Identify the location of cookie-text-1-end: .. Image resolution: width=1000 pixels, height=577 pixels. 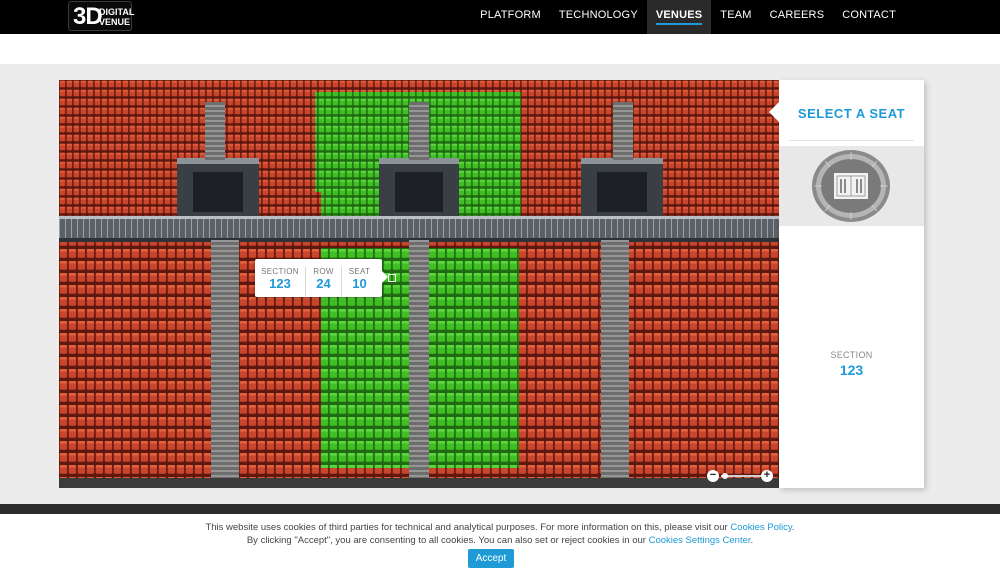
(793, 527).